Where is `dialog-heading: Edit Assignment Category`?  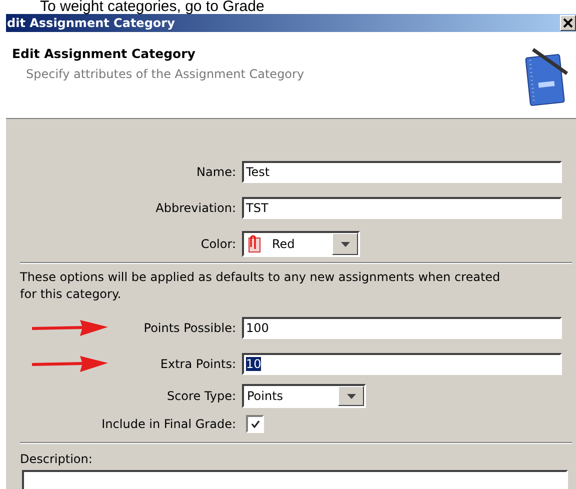 dialog-heading: Edit Assignment Category is located at coordinates (104, 53).